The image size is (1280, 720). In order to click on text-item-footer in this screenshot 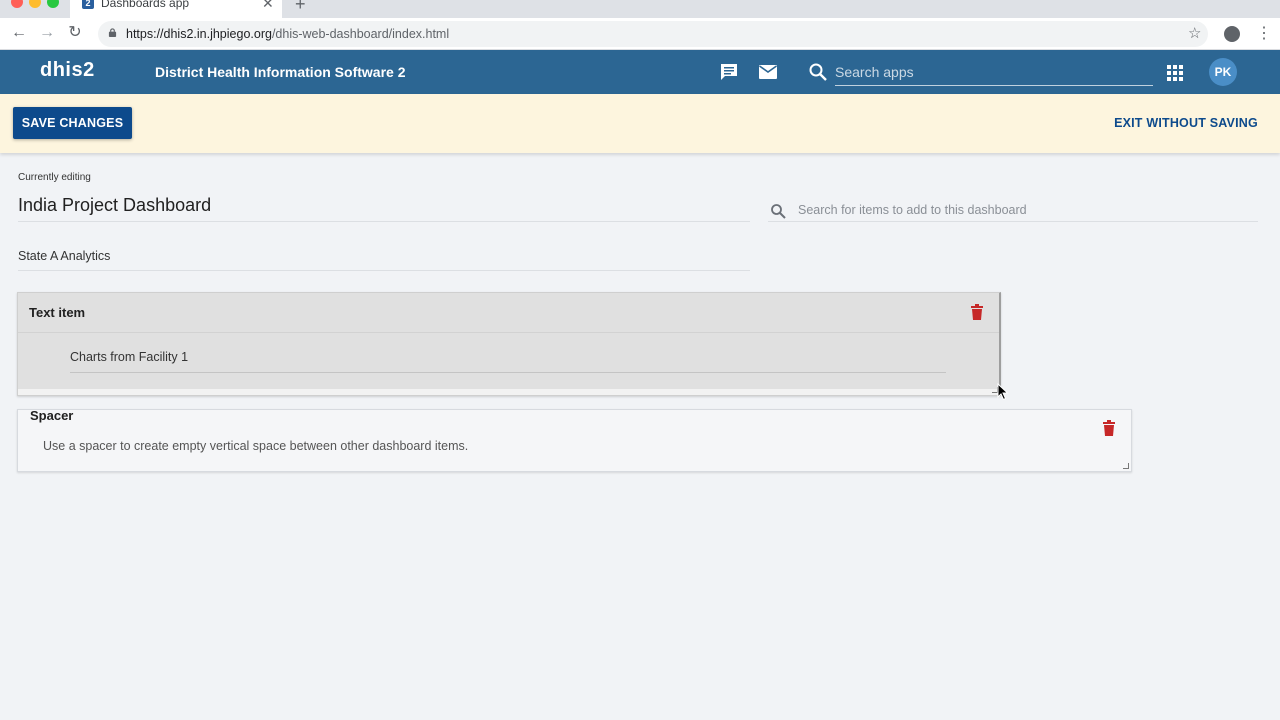, I will do `click(508, 392)`.